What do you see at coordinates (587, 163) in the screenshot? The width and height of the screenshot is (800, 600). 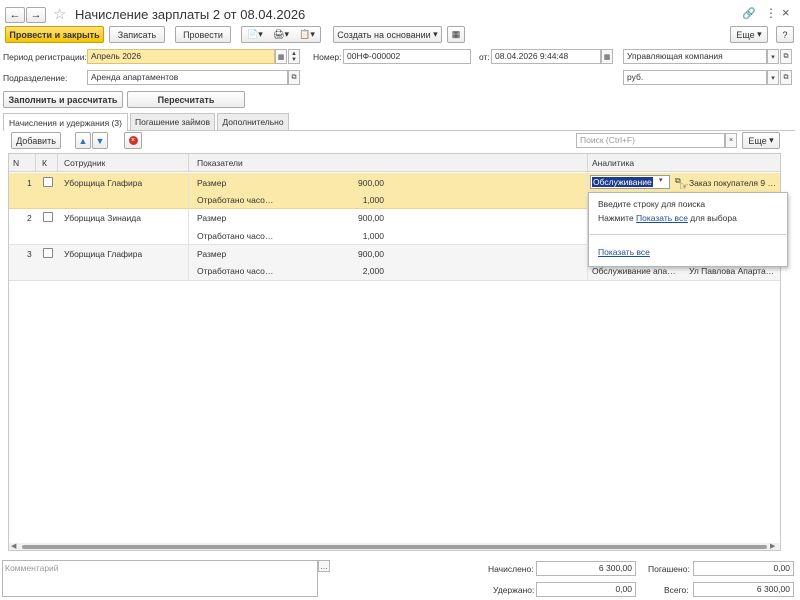 I see `header-divider` at bounding box center [587, 163].